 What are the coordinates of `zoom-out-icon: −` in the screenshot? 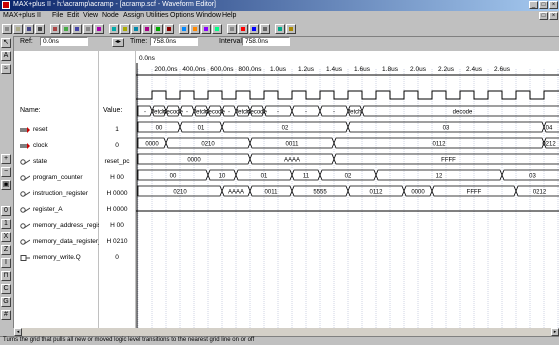 It's located at (6, 172).